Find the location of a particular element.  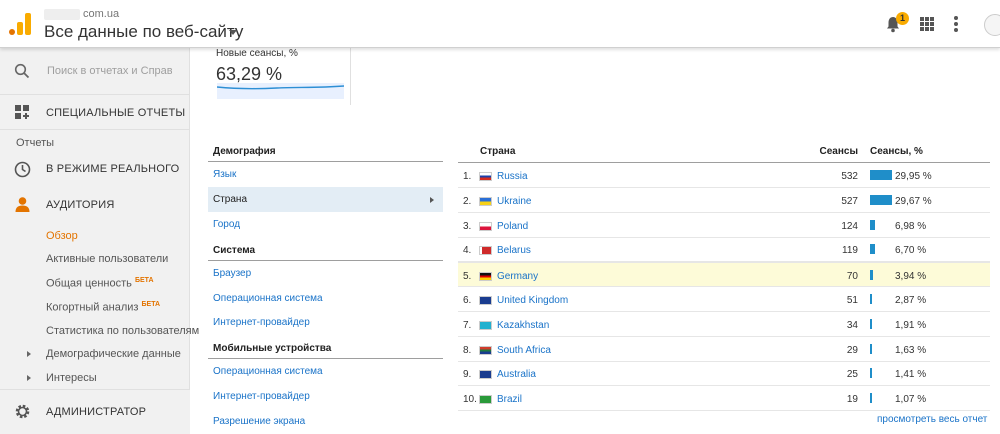

person-icon is located at coordinates (22, 204).